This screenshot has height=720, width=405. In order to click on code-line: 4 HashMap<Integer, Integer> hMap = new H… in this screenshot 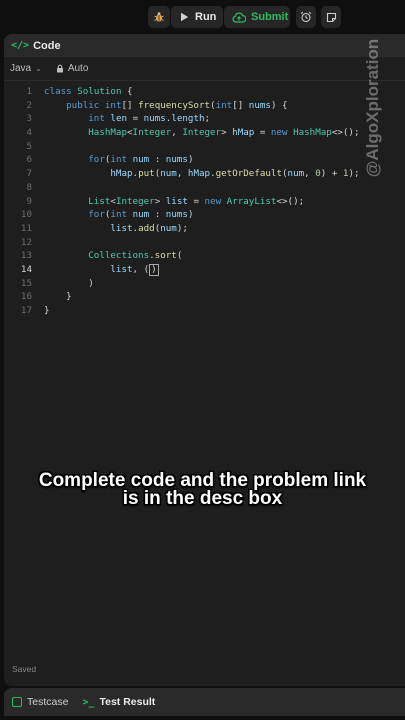, I will do `click(204, 133)`.